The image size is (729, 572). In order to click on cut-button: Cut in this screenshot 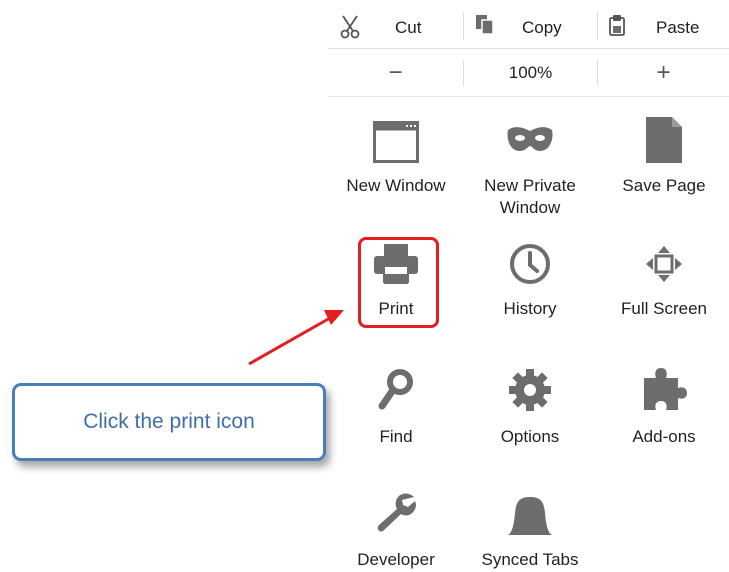, I will do `click(395, 28)`.